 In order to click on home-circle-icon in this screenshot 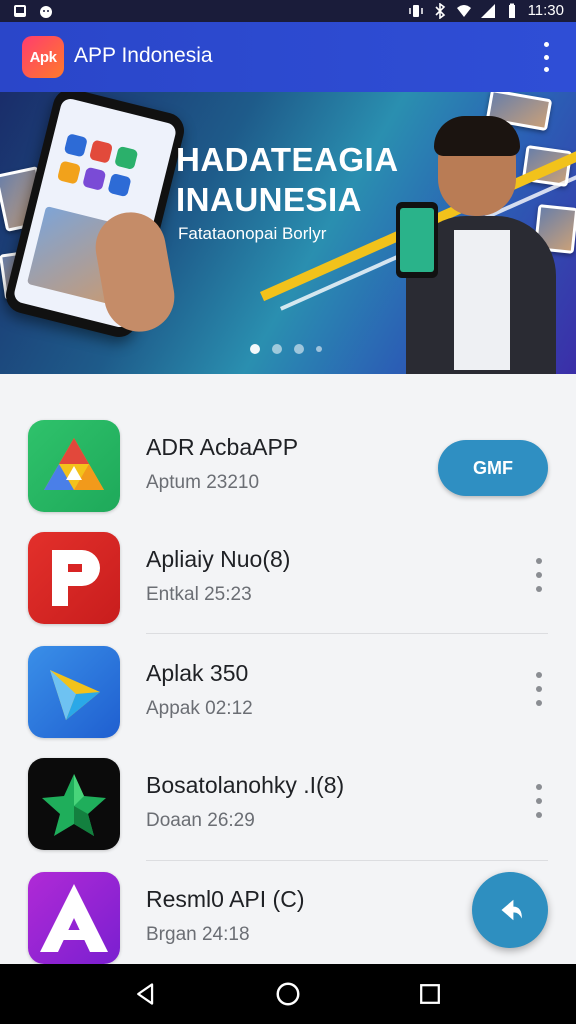, I will do `click(288, 994)`.